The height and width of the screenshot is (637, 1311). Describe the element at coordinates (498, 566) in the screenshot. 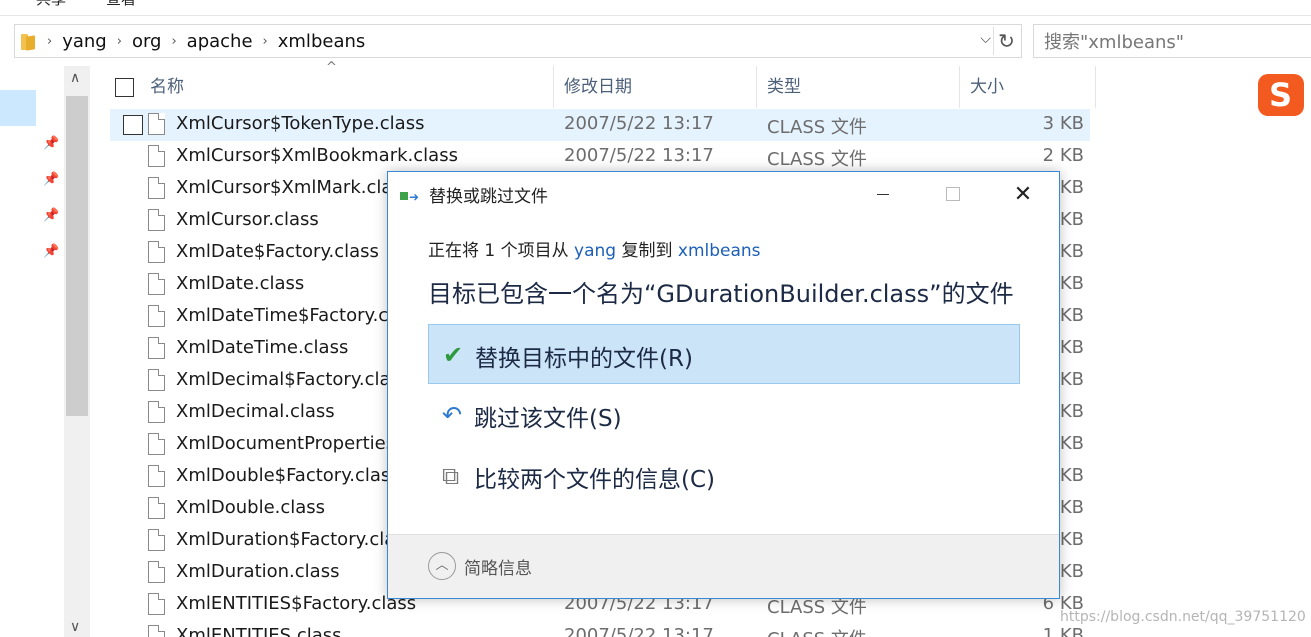

I see `fewer-details-label: 简略信息` at that location.